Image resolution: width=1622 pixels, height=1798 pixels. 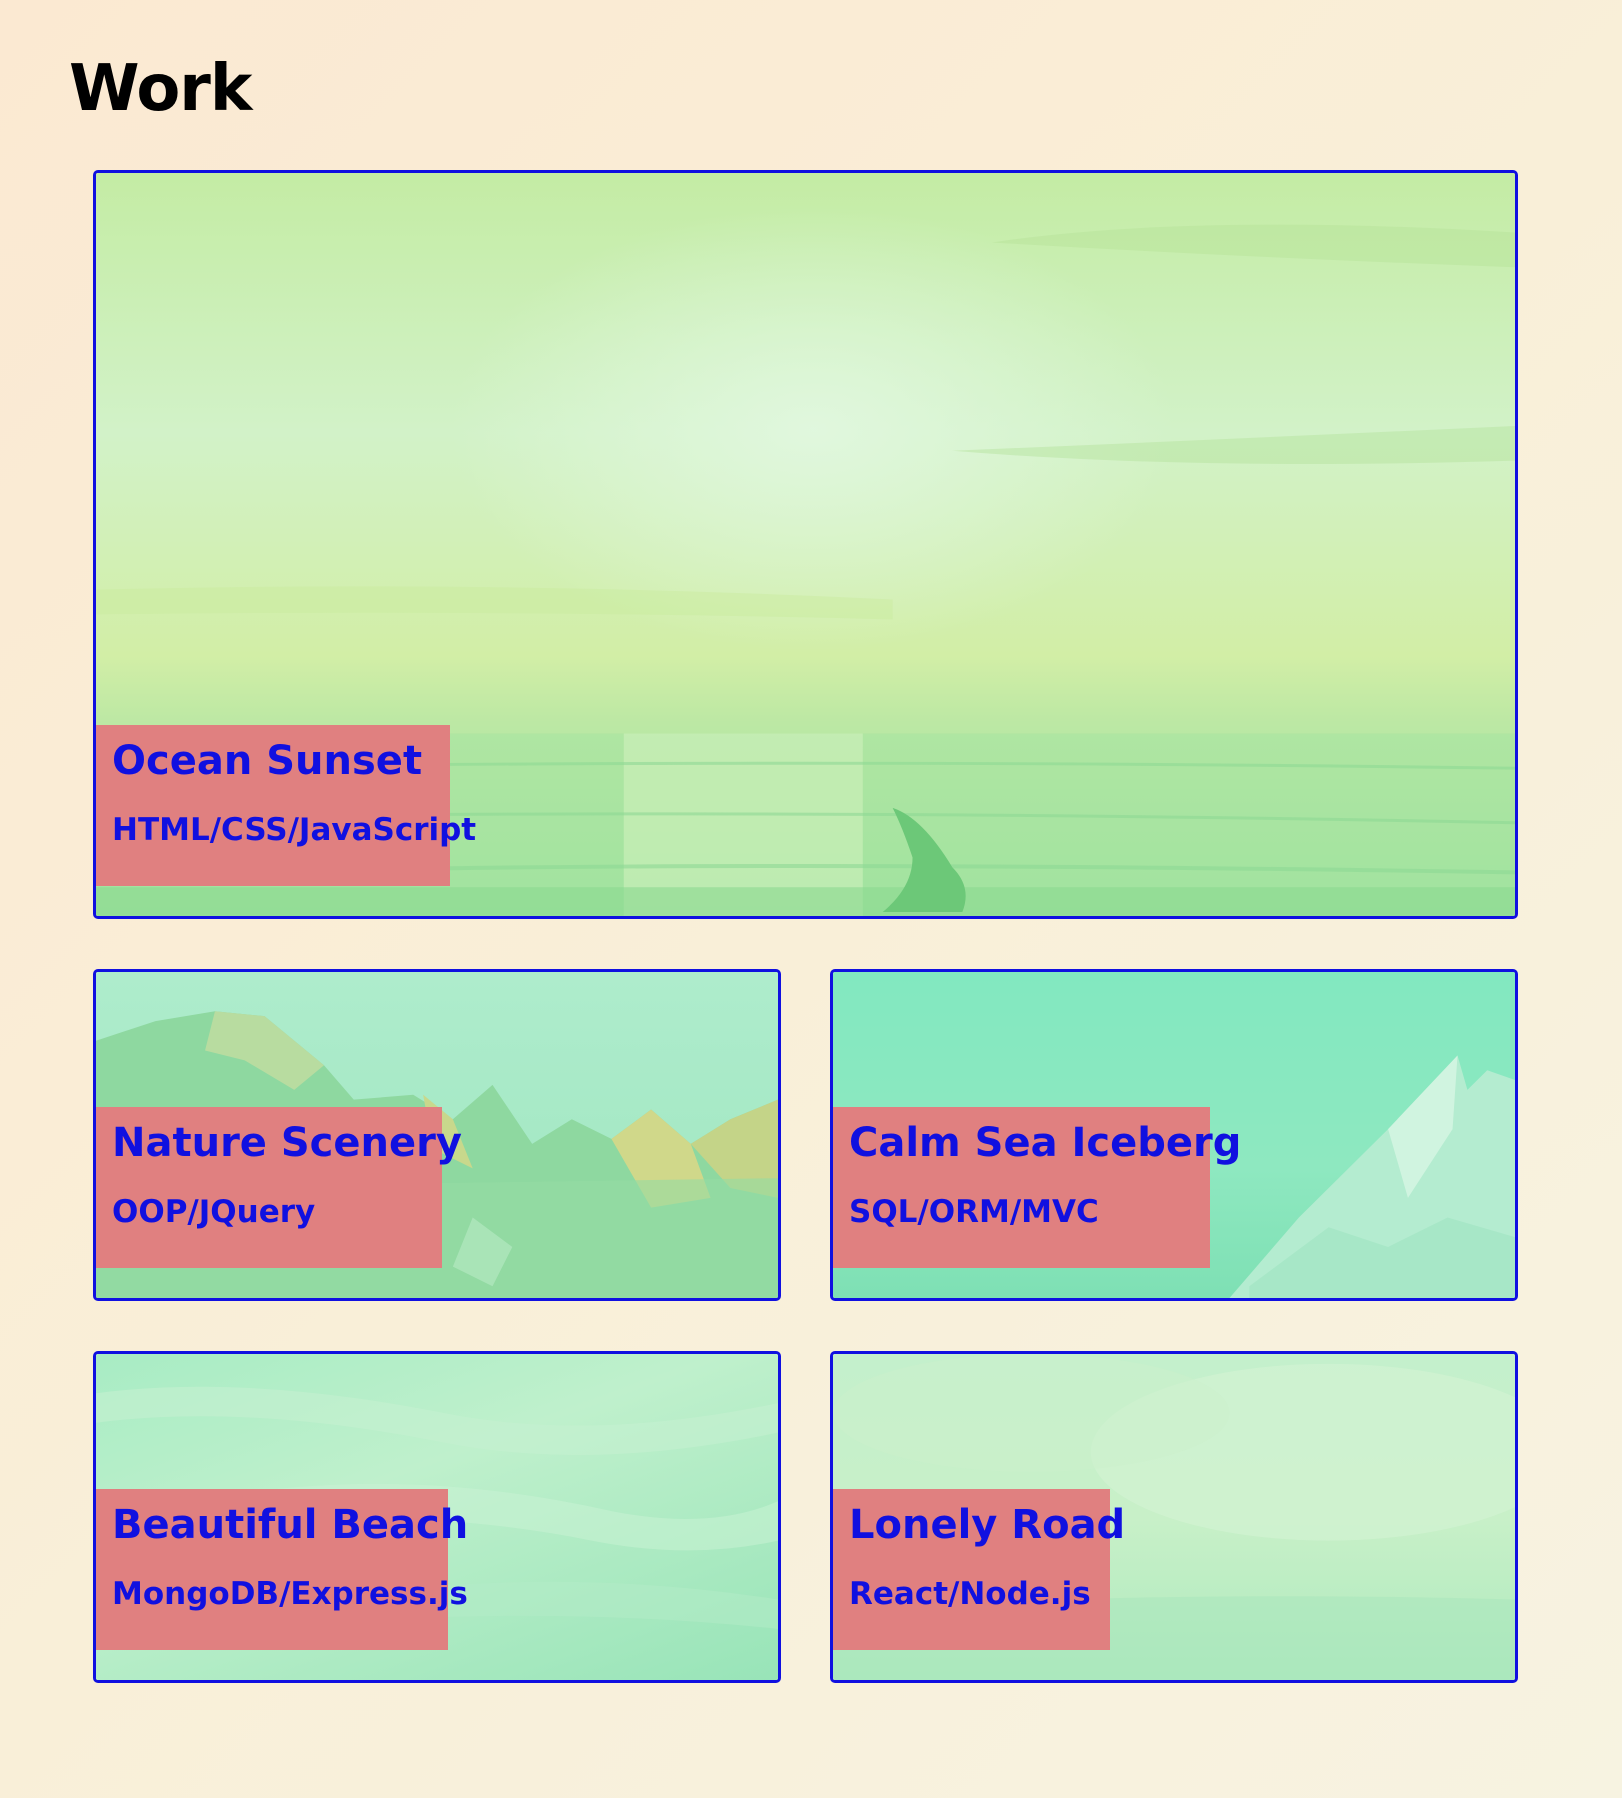 I want to click on project-label: Calm Sea Iceberg SQL/ORM/MVC, so click(x=1037, y=1187).